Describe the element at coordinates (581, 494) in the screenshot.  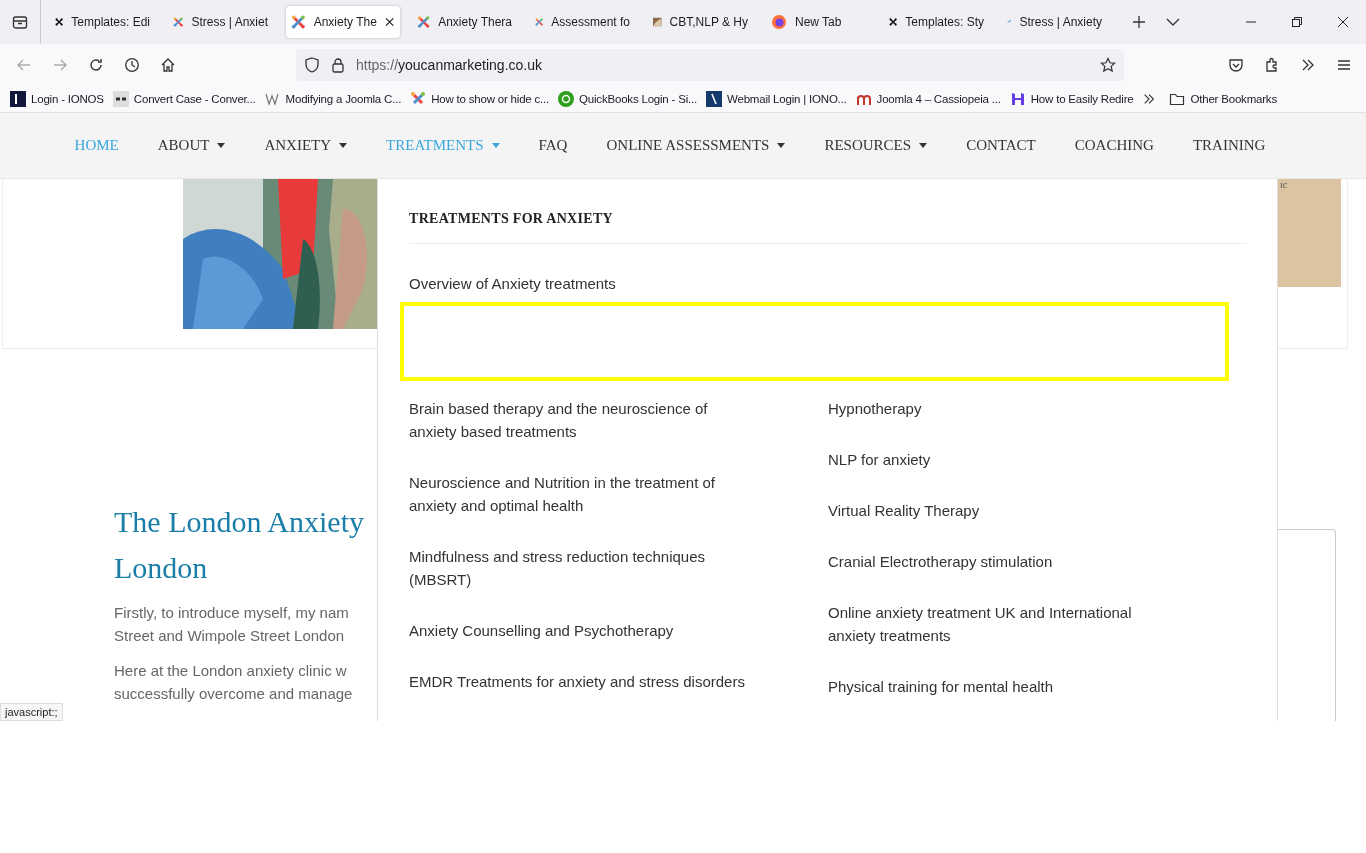
I see `menu-link: Neuroscience and Nutrition in the treatment of anxiety and optimal health` at that location.